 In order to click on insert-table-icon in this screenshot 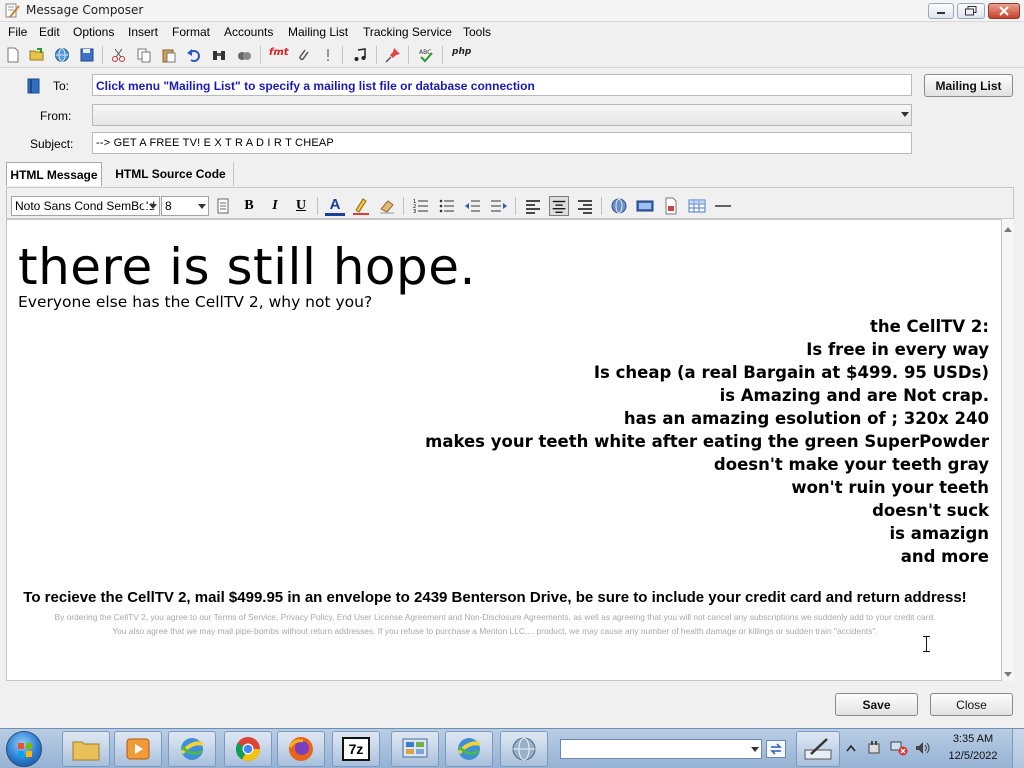, I will do `click(697, 206)`.